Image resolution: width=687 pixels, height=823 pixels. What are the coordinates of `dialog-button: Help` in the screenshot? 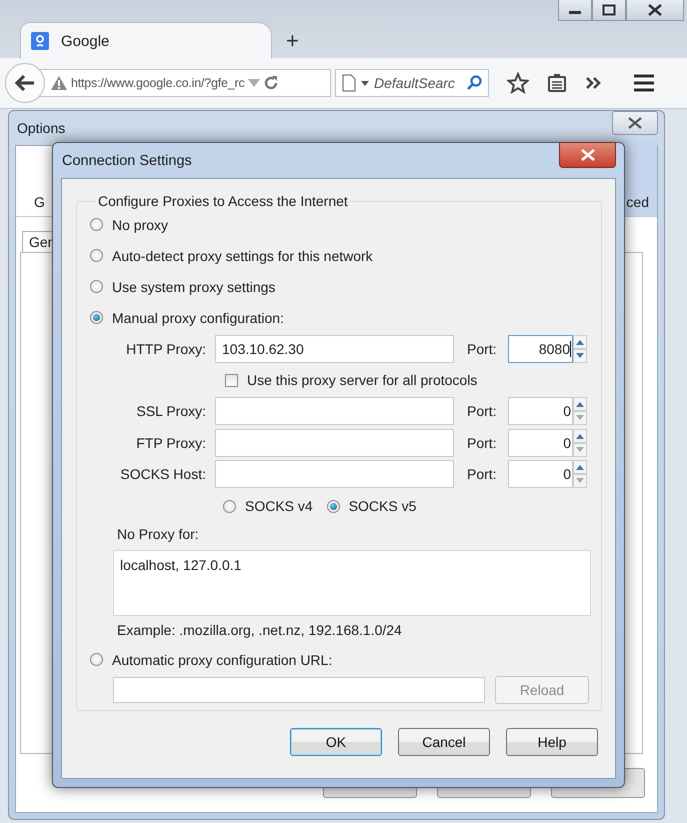 It's located at (552, 742).